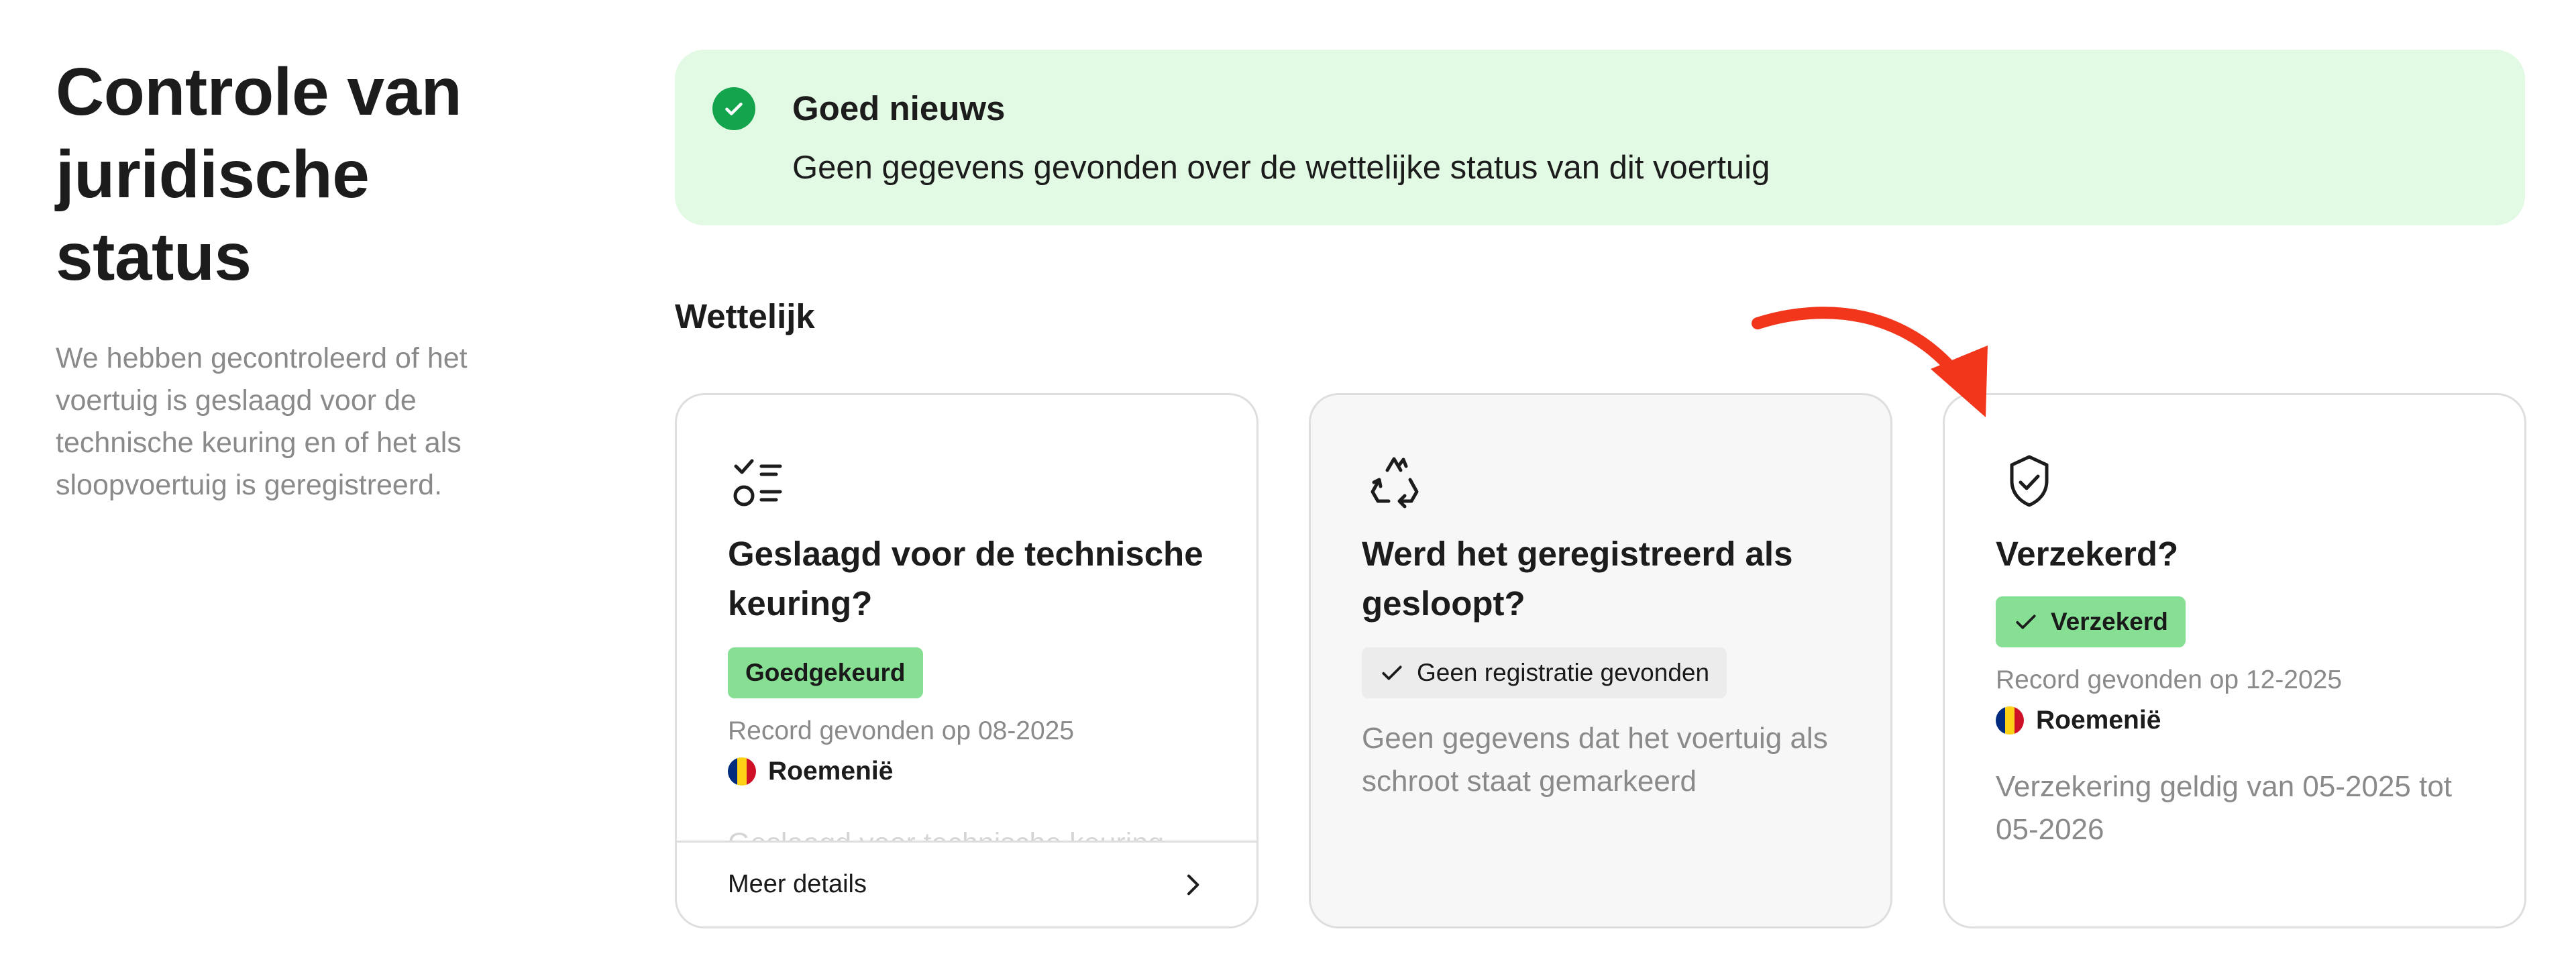 The image size is (2576, 964). What do you see at coordinates (901, 731) in the screenshot?
I see `record-date: Record gevonden op 08-2025` at bounding box center [901, 731].